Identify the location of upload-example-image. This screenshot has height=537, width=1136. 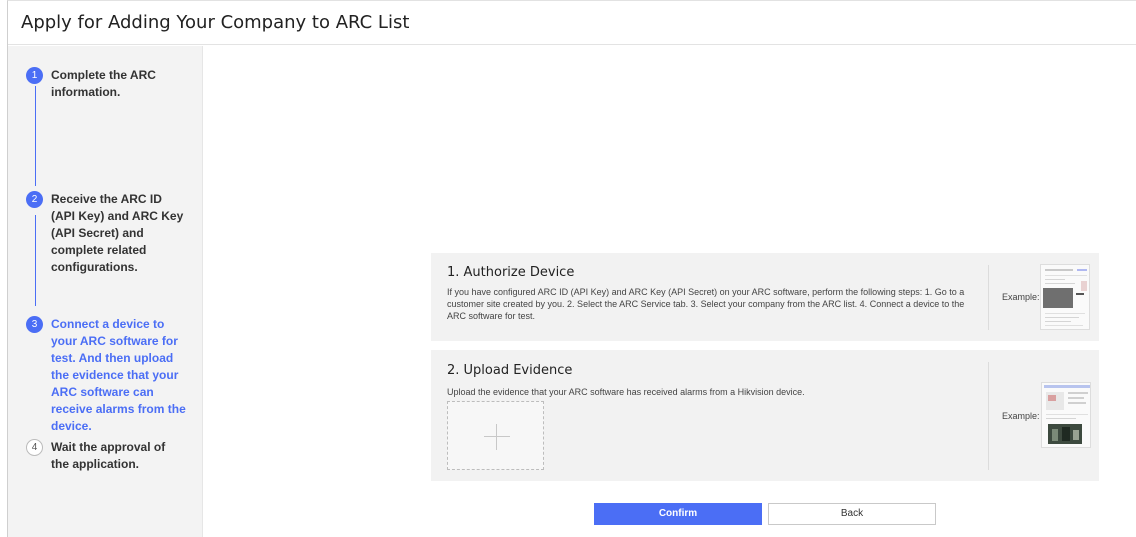
(1066, 415).